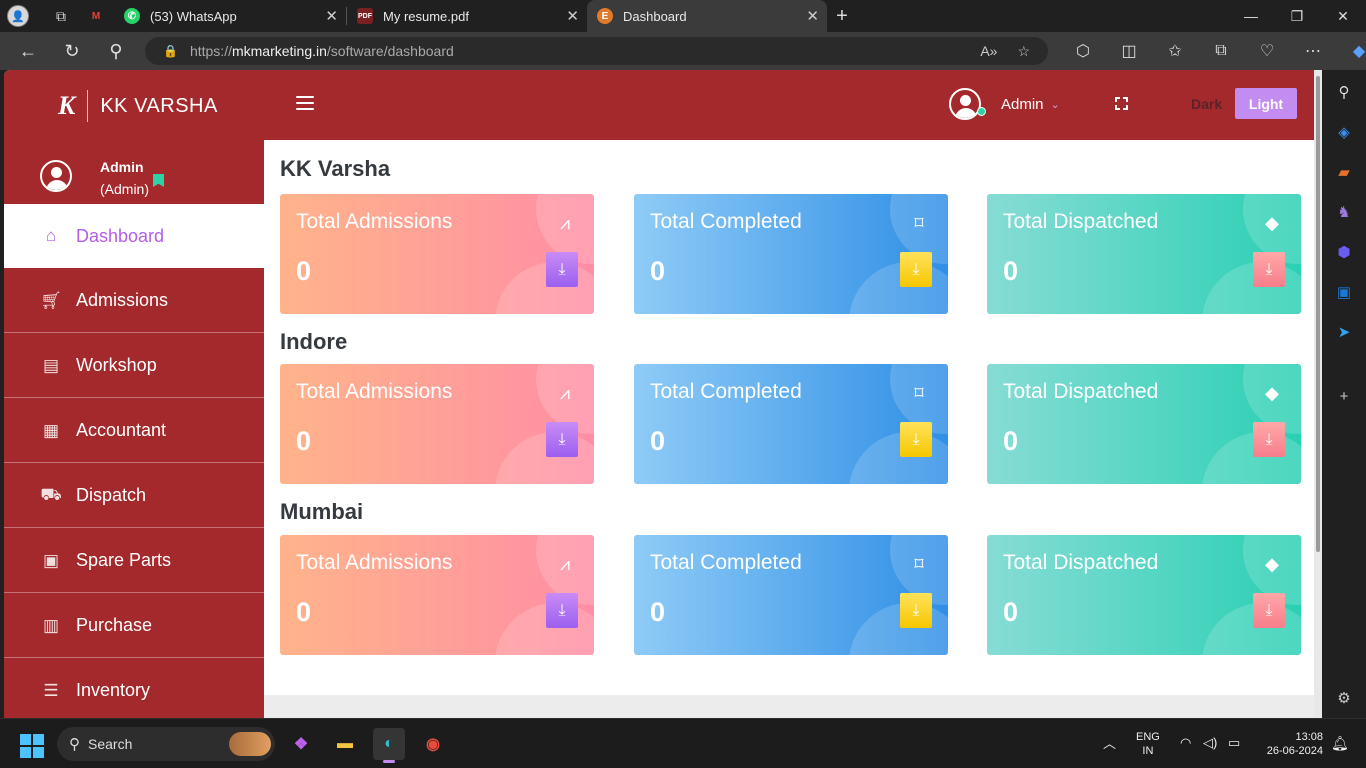  I want to click on minimize-icon: —, so click(1251, 16).